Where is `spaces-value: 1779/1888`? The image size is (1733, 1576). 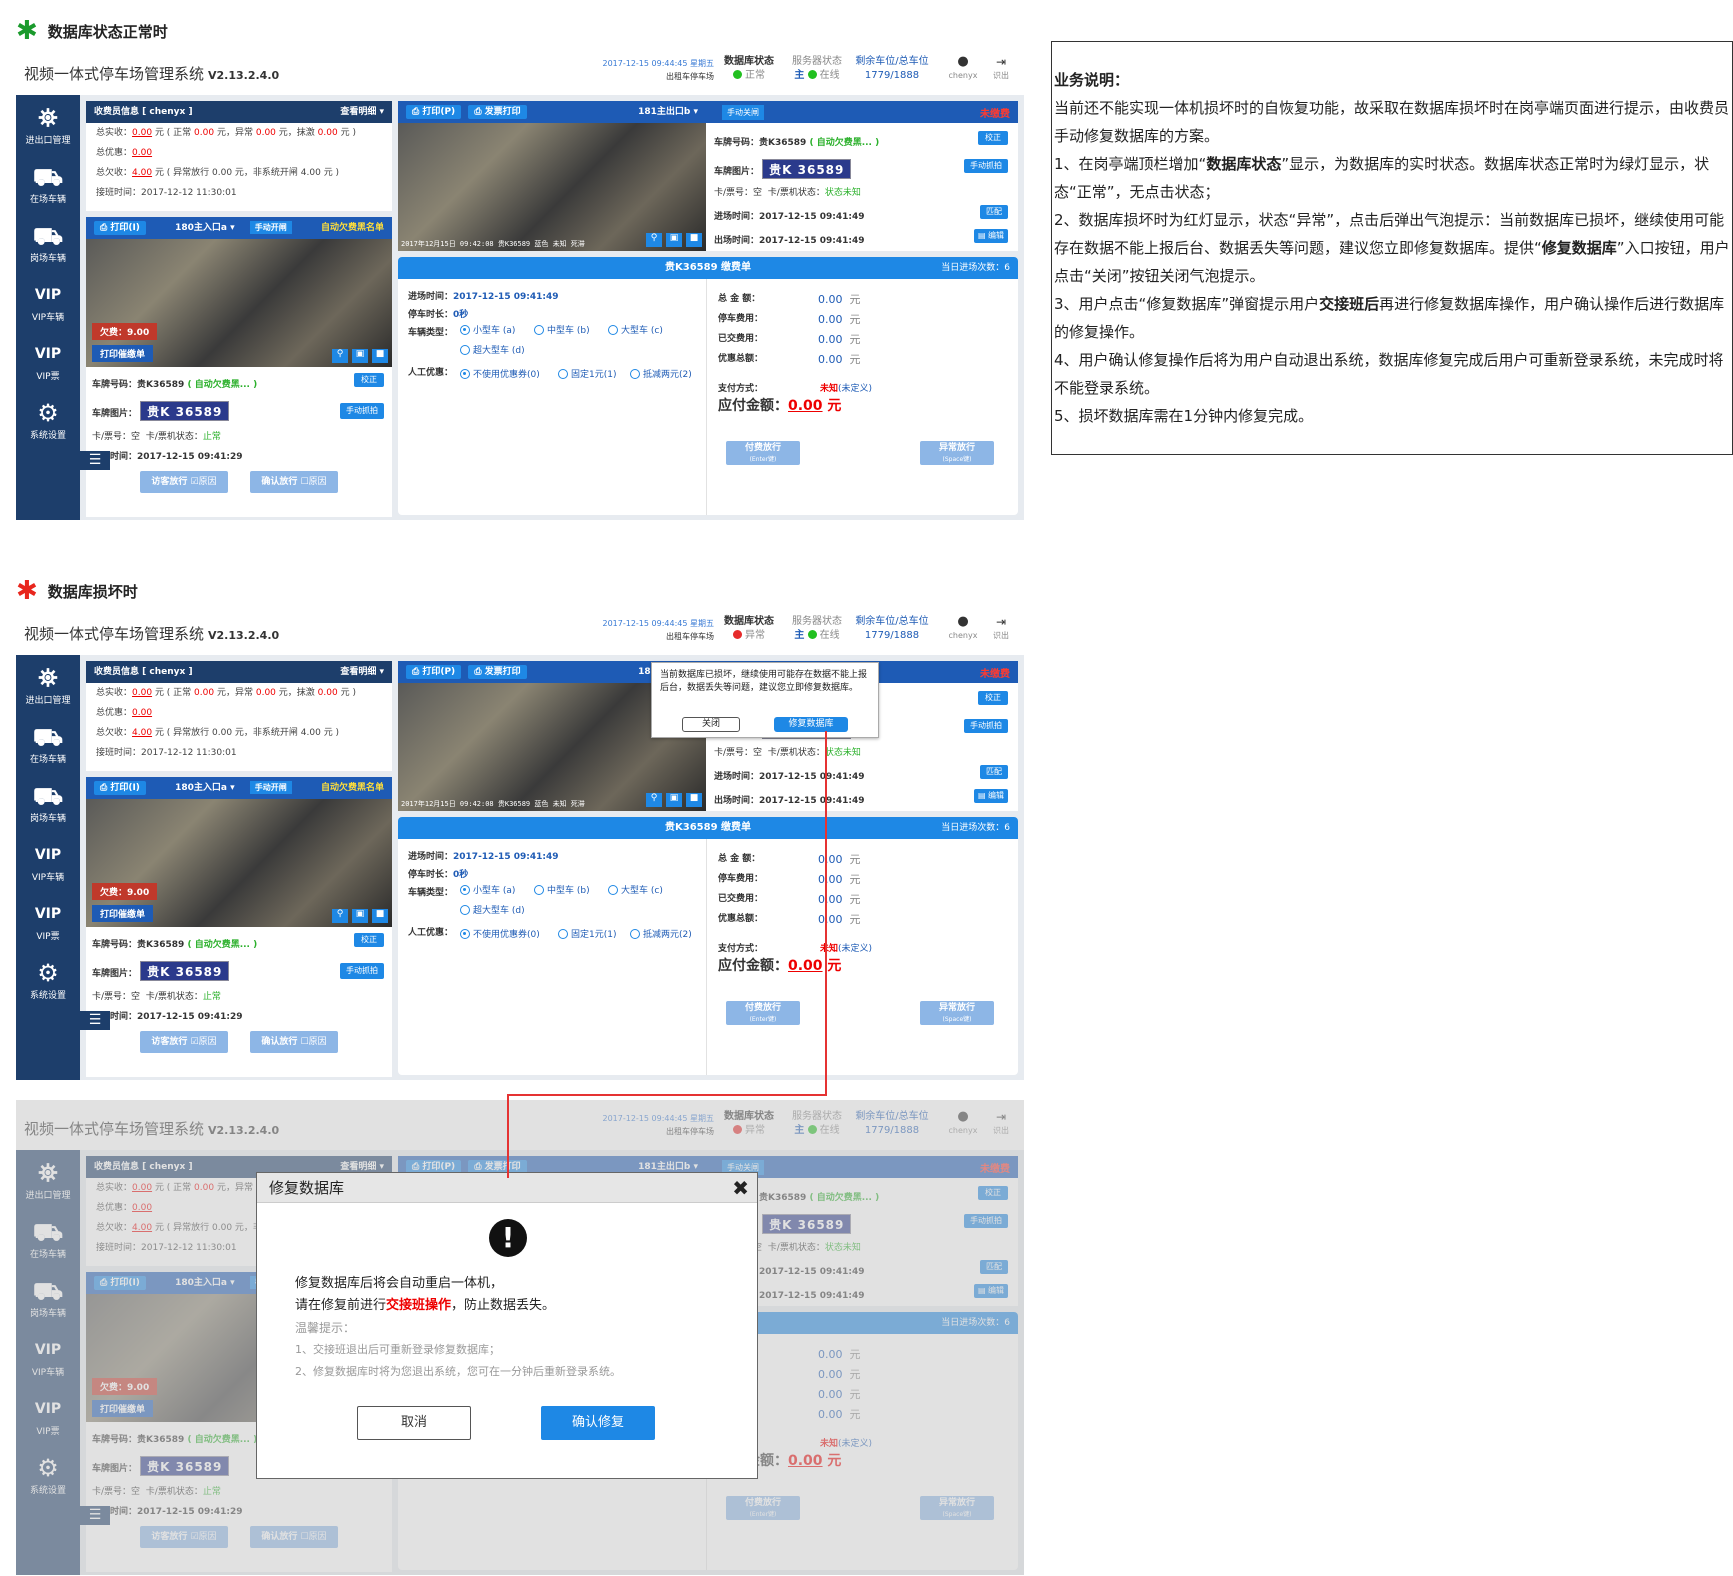 spaces-value: 1779/1888 is located at coordinates (892, 635).